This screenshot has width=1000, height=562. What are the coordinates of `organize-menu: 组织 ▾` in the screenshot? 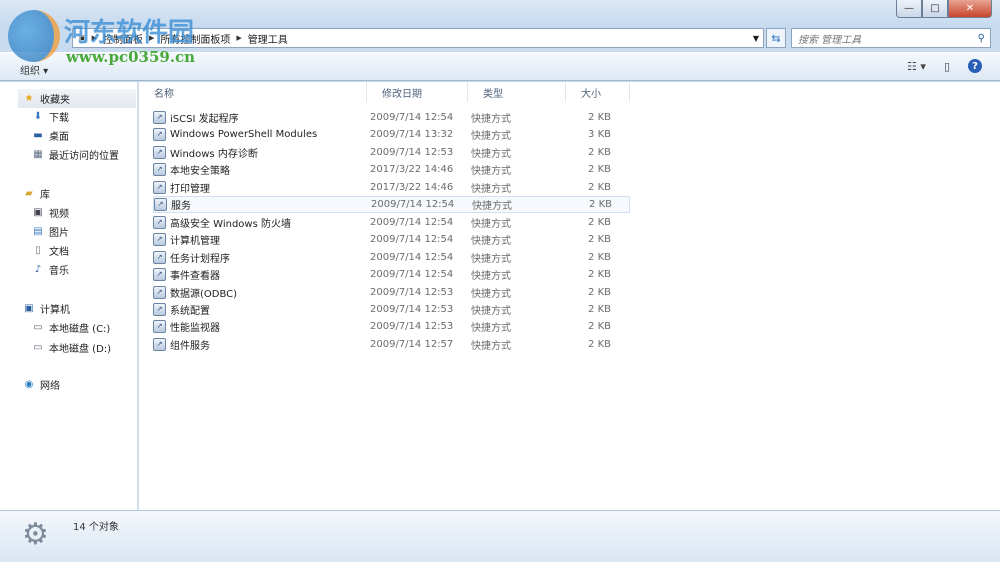 It's located at (34, 69).